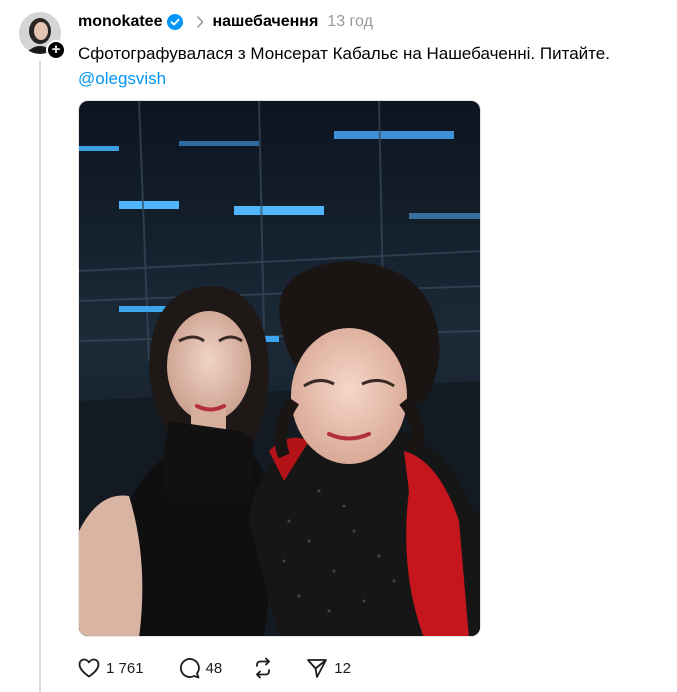 This screenshot has width=677, height=692. I want to click on repost-icon, so click(263, 668).